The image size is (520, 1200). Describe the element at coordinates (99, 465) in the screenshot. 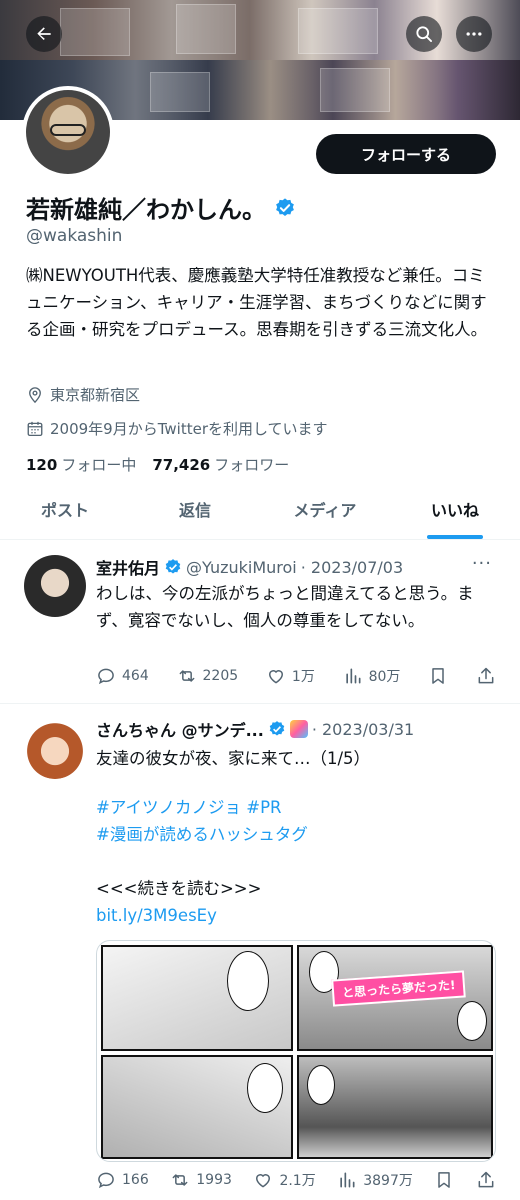

I see `following-label: フォロー中` at that location.